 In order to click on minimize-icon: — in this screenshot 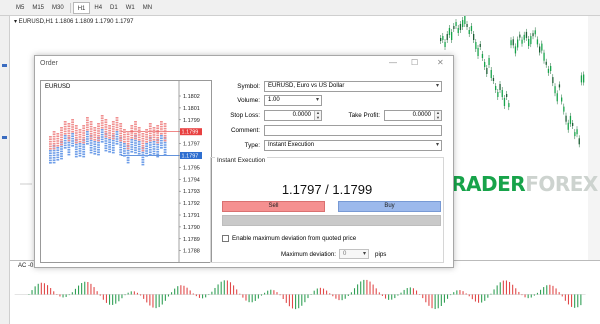, I will do `click(393, 62)`.